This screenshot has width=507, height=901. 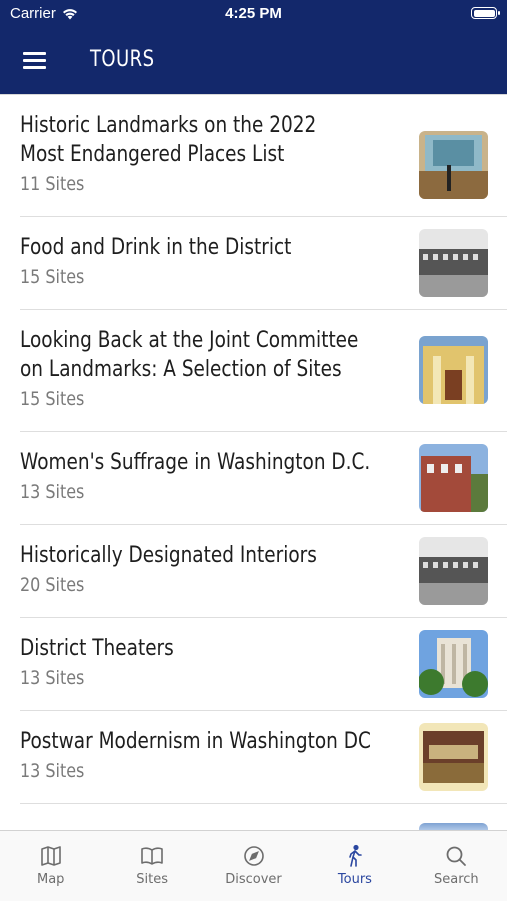 I want to click on map-icon, so click(x=50, y=856).